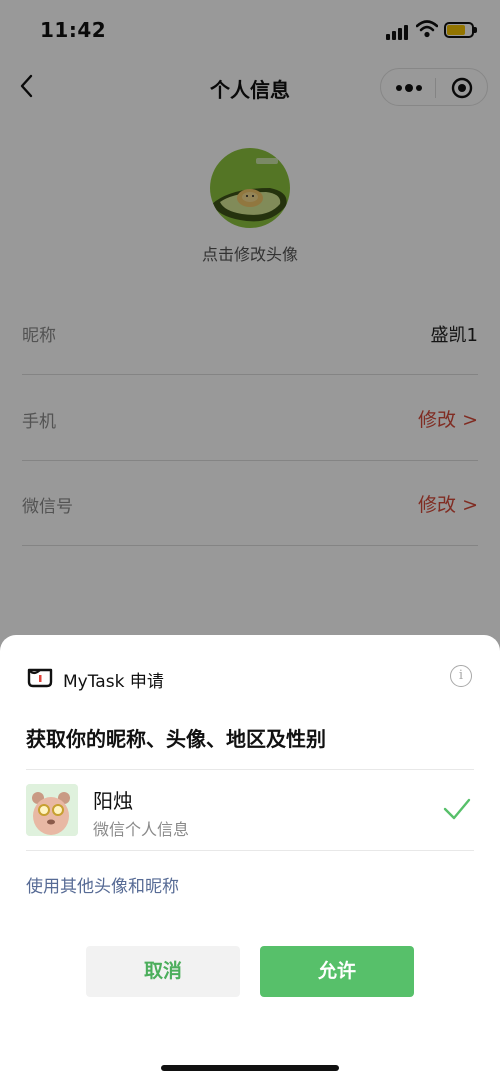 This screenshot has height=1082, width=500. What do you see at coordinates (250, 810) in the screenshot?
I see `account-option: 阳烛 微信个人信息` at bounding box center [250, 810].